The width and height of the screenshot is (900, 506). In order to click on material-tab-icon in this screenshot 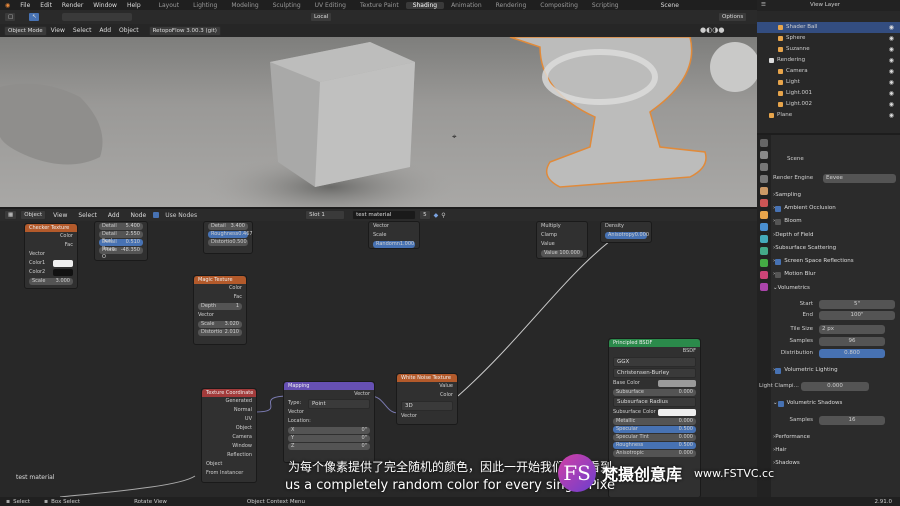, I will do `click(764, 275)`.